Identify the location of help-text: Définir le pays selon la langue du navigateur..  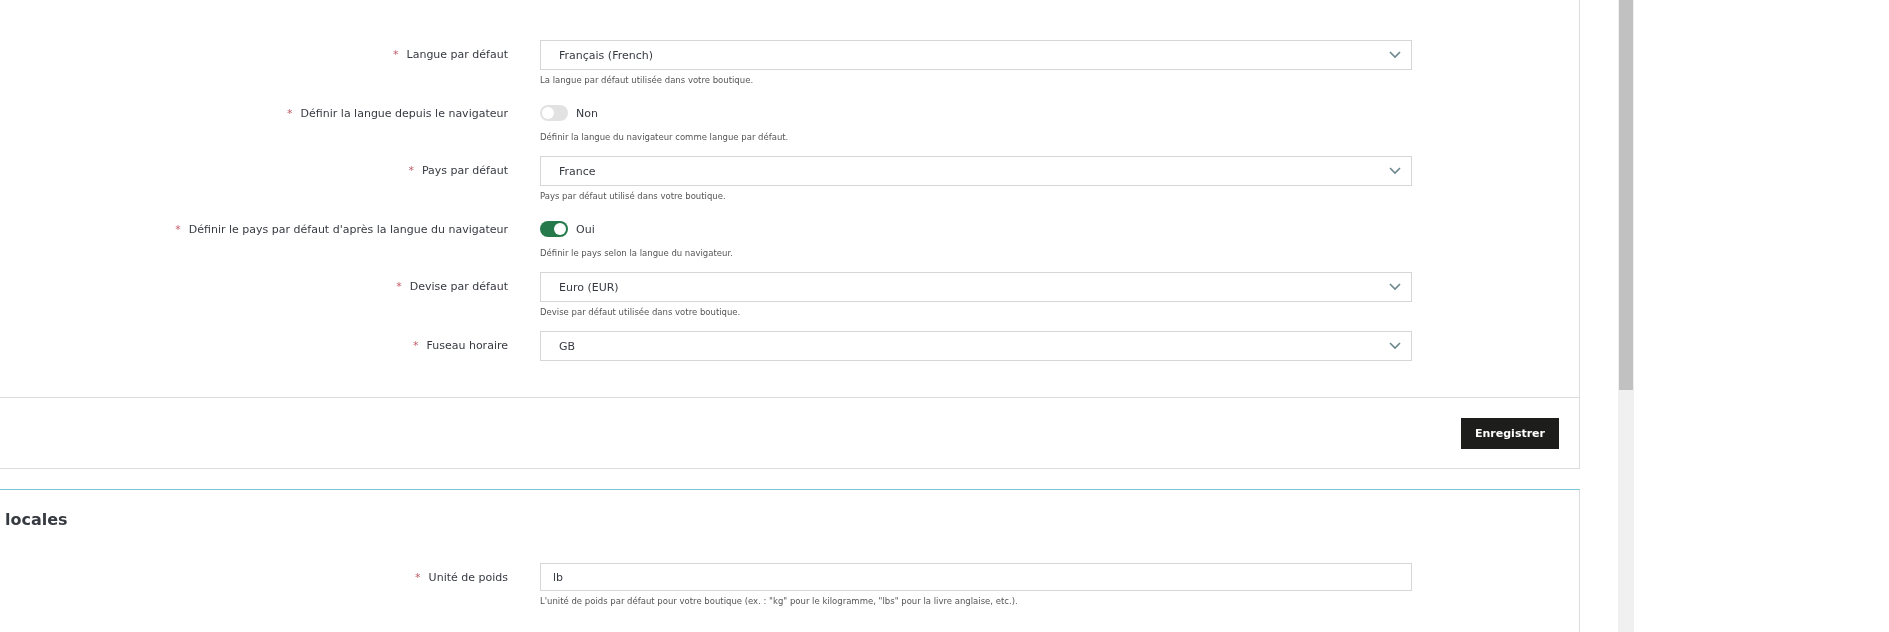
(637, 253).